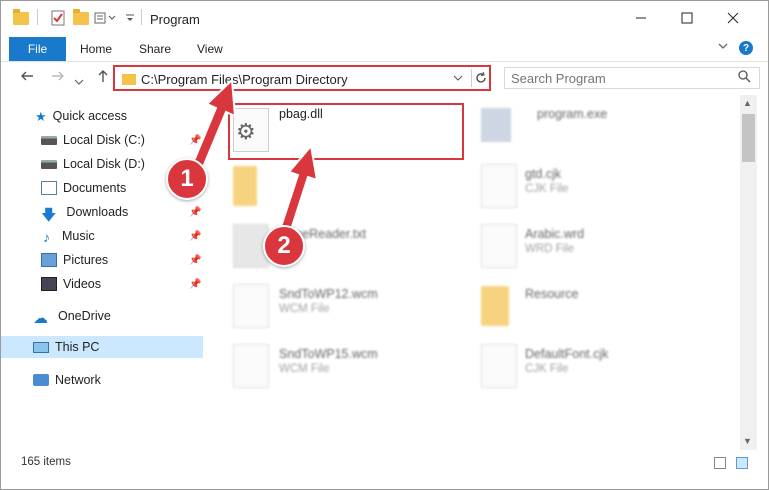 The width and height of the screenshot is (769, 490). What do you see at coordinates (95, 188) in the screenshot?
I see `sidebar-item-label: Documents` at bounding box center [95, 188].